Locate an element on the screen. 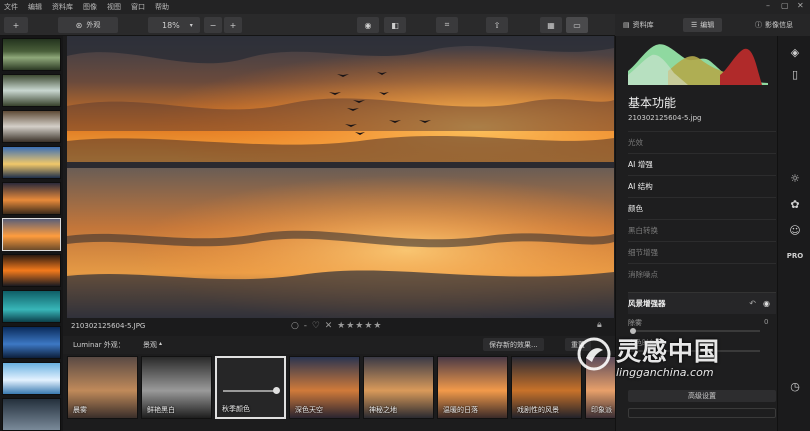 The image size is (810, 431). filmstrip is located at coordinates (31, 233).